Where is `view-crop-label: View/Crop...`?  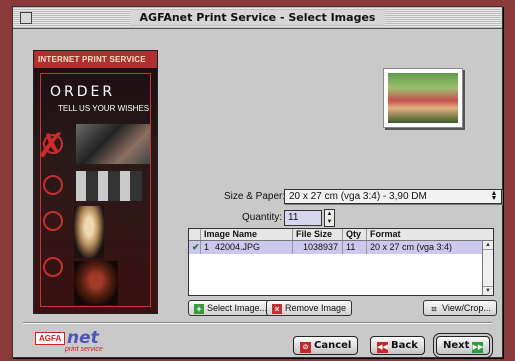
view-crop-label: View/Crop... is located at coordinates (466, 308).